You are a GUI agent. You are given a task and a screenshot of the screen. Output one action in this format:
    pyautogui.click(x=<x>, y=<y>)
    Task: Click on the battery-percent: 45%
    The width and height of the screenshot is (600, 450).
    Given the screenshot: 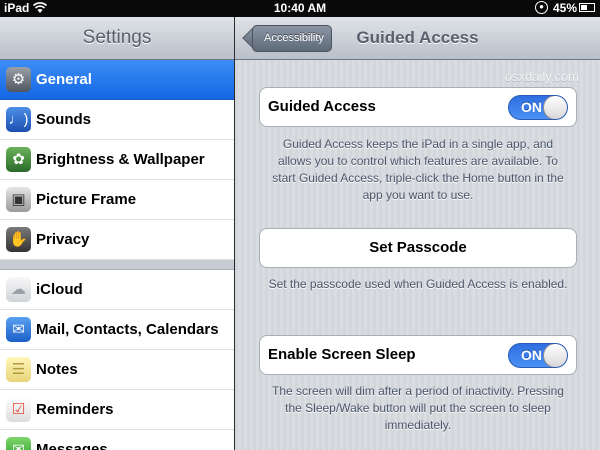 What is the action you would take?
    pyautogui.click(x=565, y=8)
    